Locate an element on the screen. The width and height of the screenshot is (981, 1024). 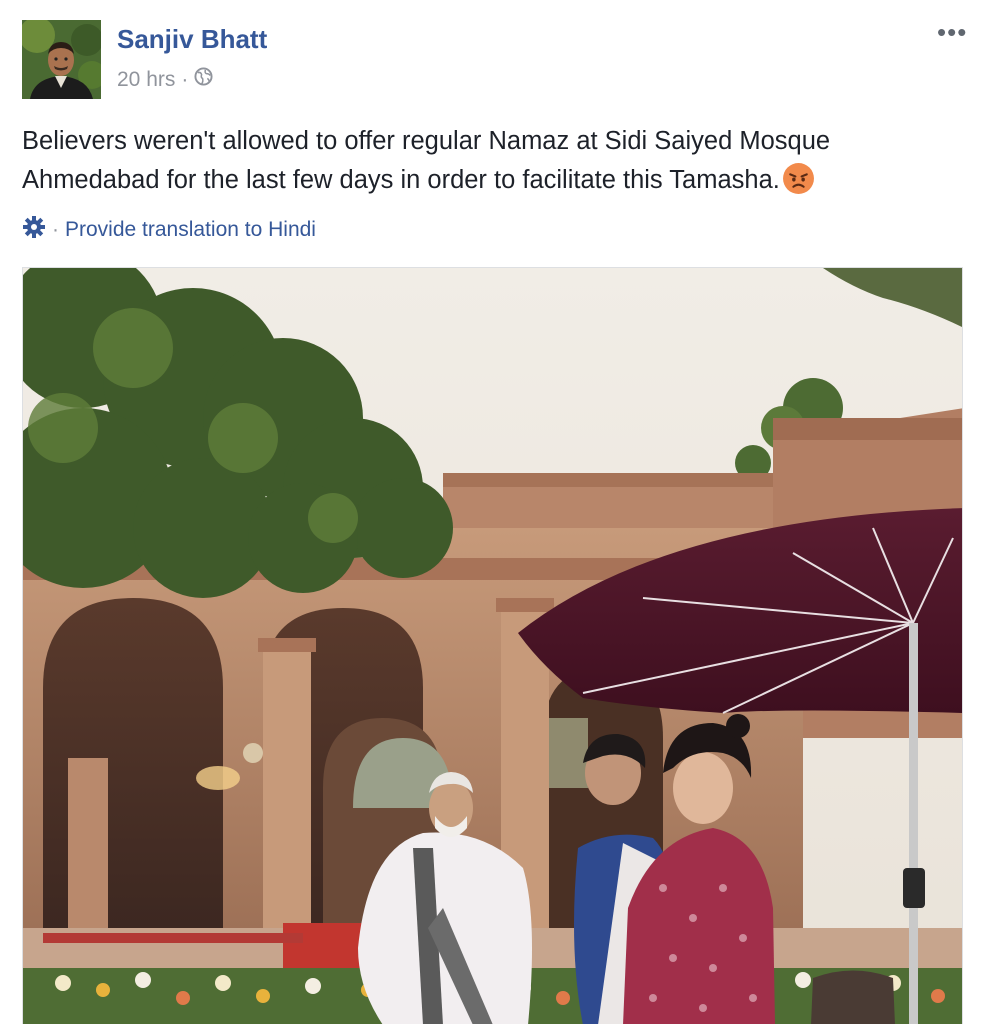
translation-row: · Provide translation to Hindi is located at coordinates (169, 230).